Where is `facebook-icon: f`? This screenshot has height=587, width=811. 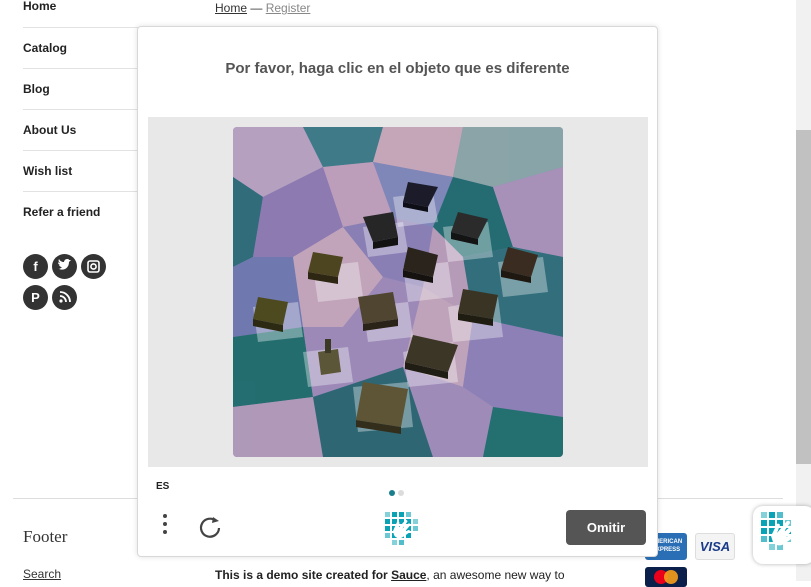 facebook-icon: f is located at coordinates (35, 266).